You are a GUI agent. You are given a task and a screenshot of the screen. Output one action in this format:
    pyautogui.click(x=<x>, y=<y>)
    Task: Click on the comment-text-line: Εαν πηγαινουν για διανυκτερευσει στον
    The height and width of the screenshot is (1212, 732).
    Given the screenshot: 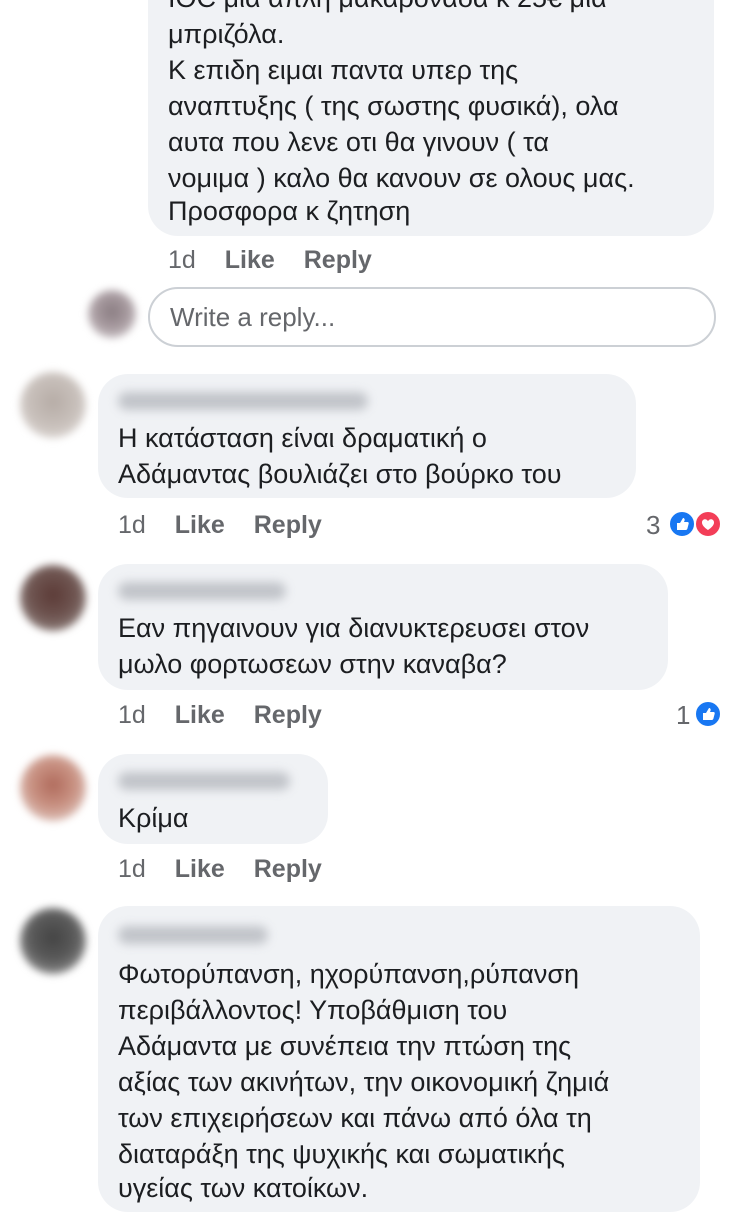 What is the action you would take?
    pyautogui.click(x=354, y=628)
    